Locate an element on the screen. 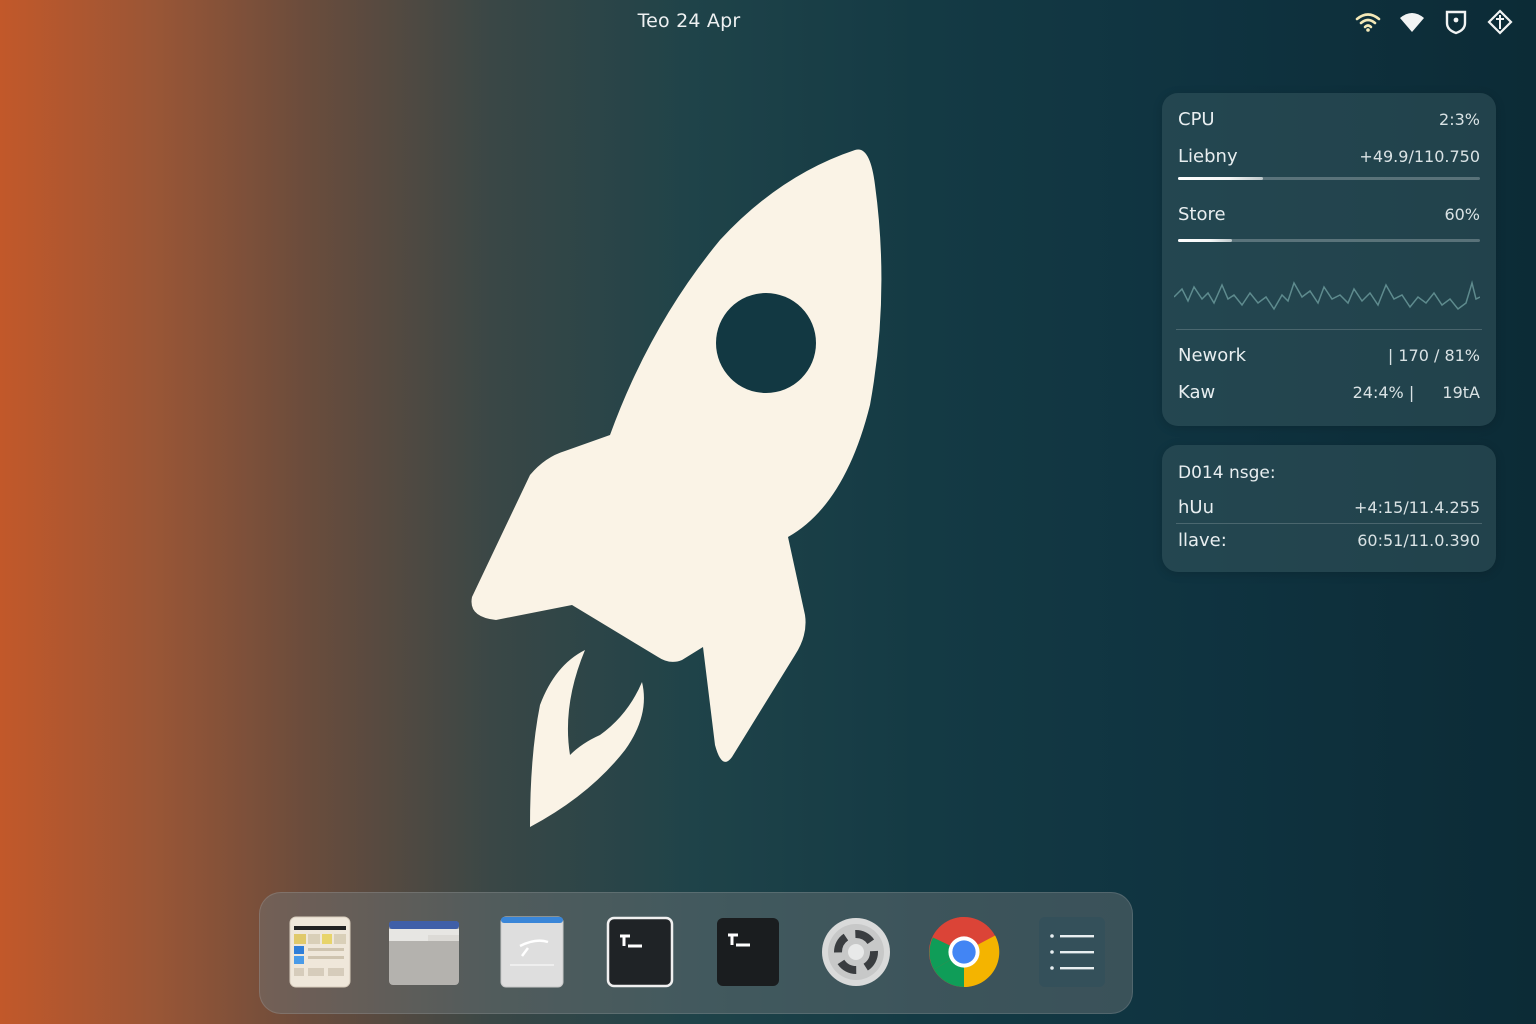 The image size is (1536, 1024). disk-widget-title: D014 nsge: is located at coordinates (1227, 473).